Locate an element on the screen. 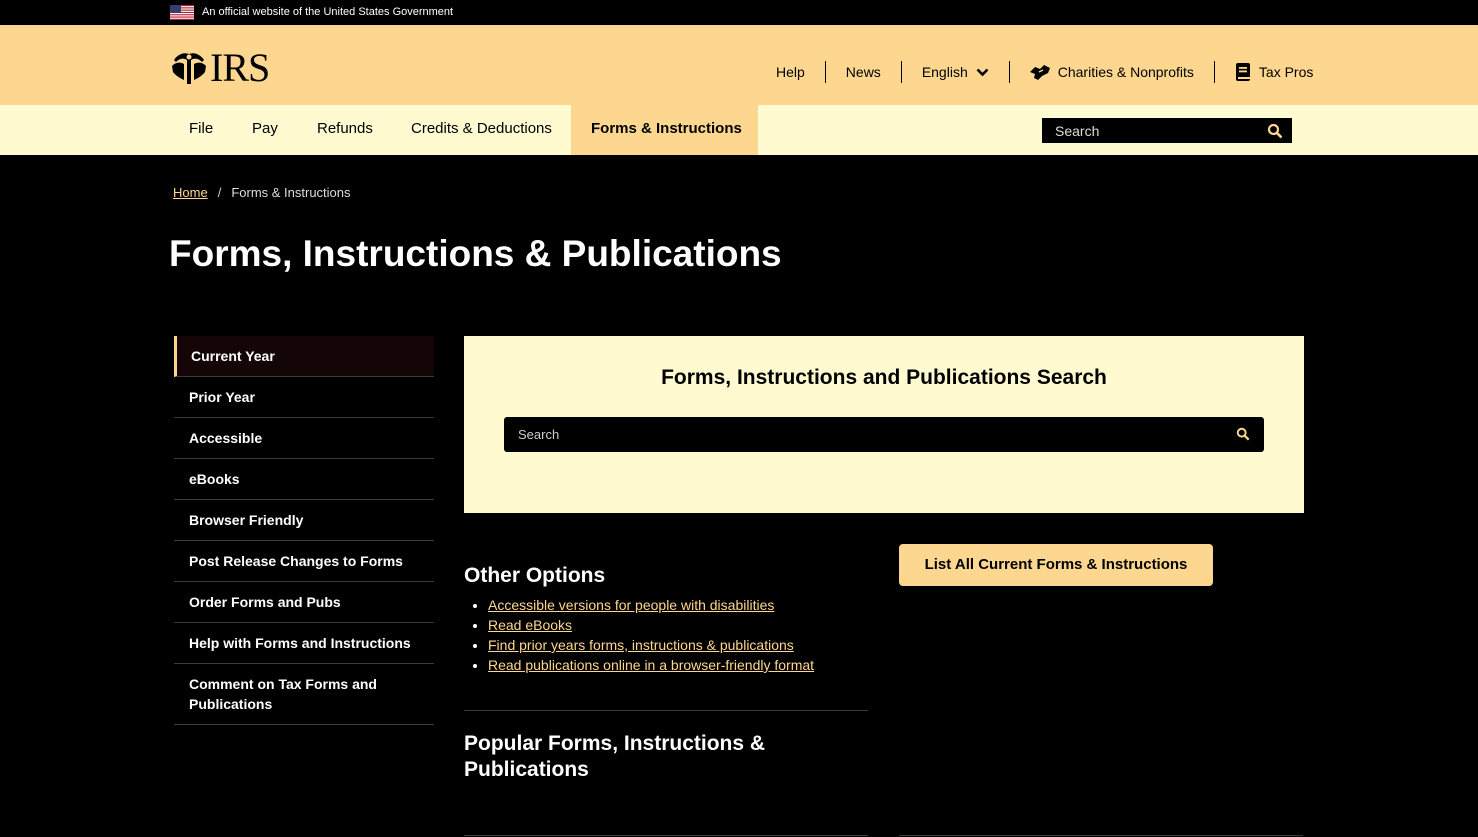  util-link-news: News is located at coordinates (863, 72).